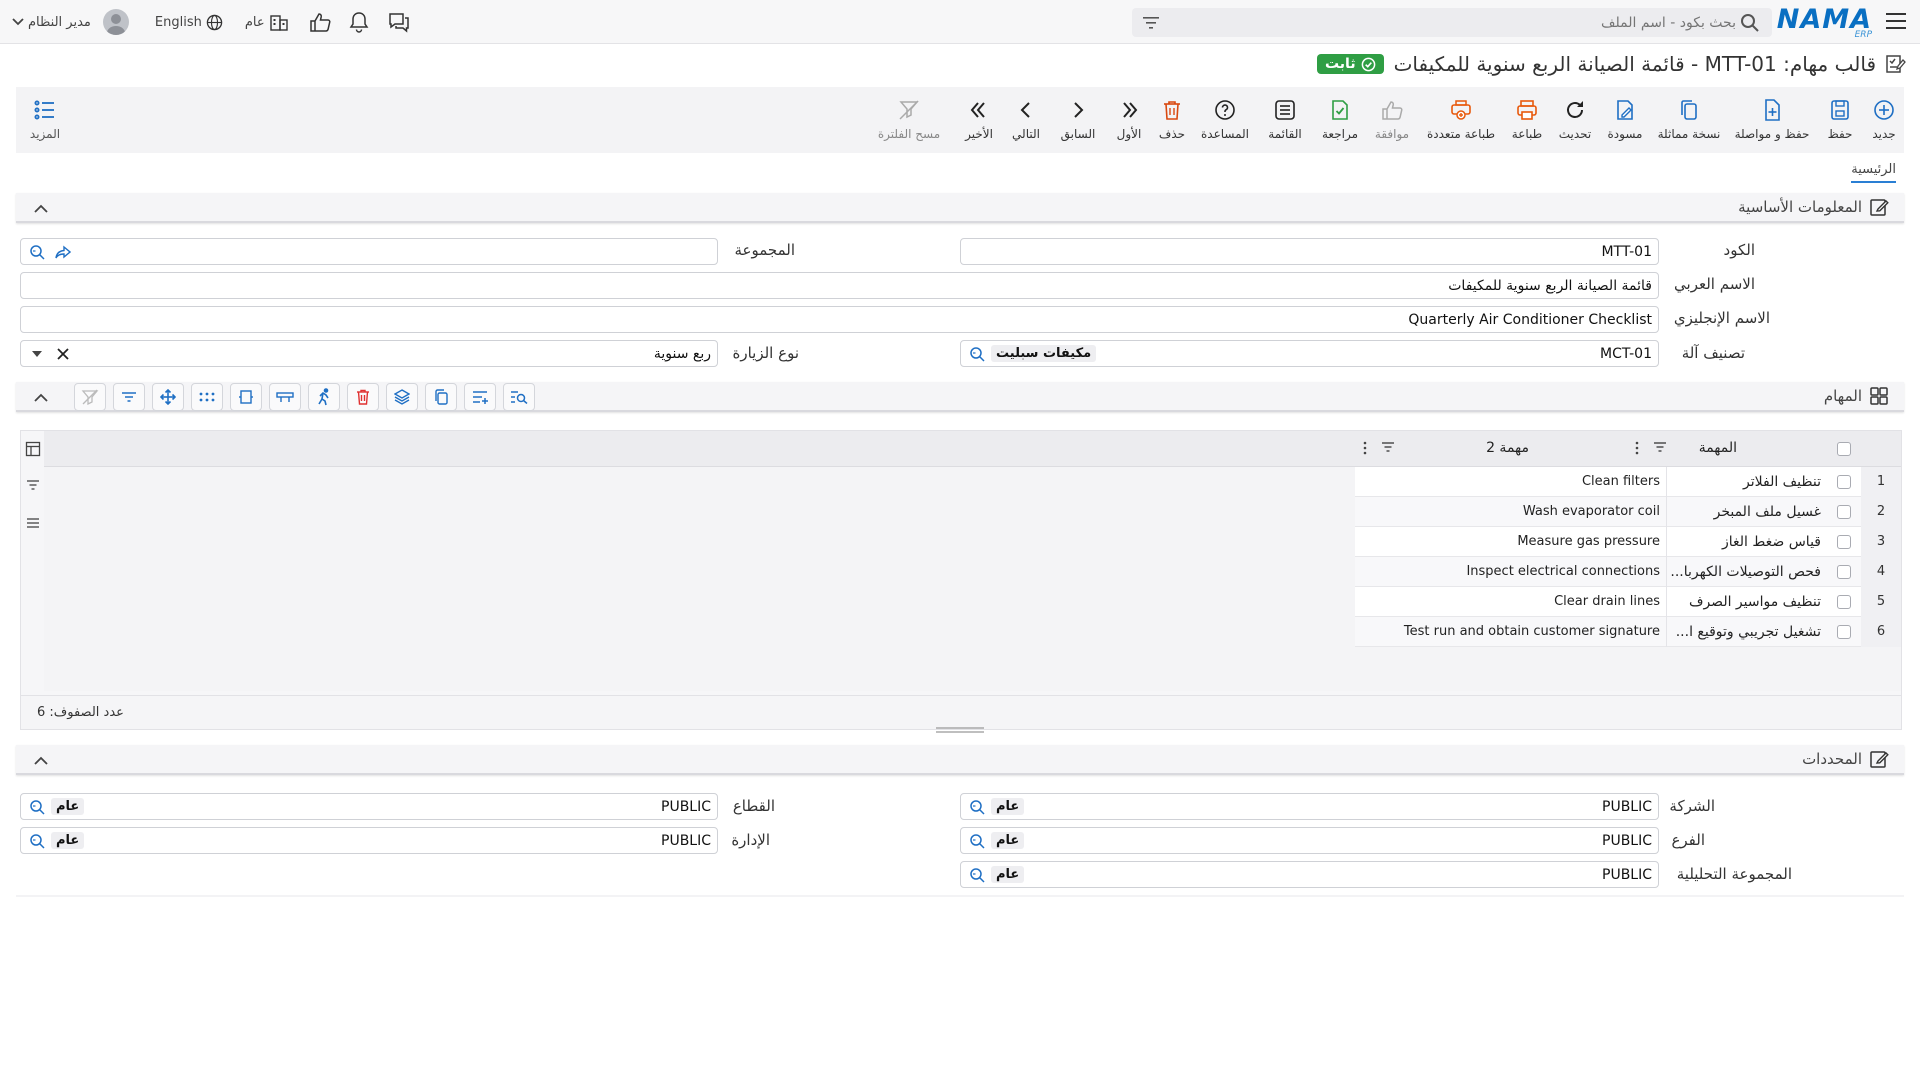 The width and height of the screenshot is (1920, 1080). What do you see at coordinates (1747, 512) in the screenshot?
I see `task-arabic-cell: غسيل ملف المبخر` at bounding box center [1747, 512].